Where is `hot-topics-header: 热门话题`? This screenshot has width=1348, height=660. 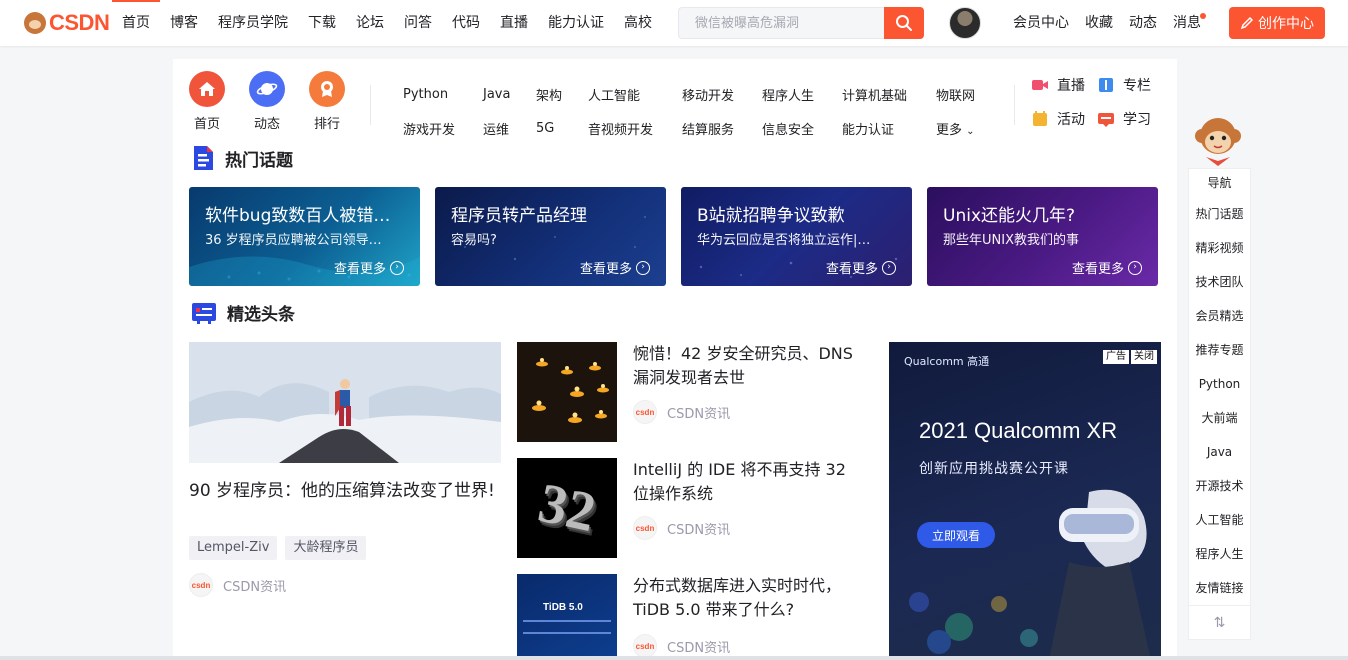 hot-topics-header: 热门话题 is located at coordinates (242, 158).